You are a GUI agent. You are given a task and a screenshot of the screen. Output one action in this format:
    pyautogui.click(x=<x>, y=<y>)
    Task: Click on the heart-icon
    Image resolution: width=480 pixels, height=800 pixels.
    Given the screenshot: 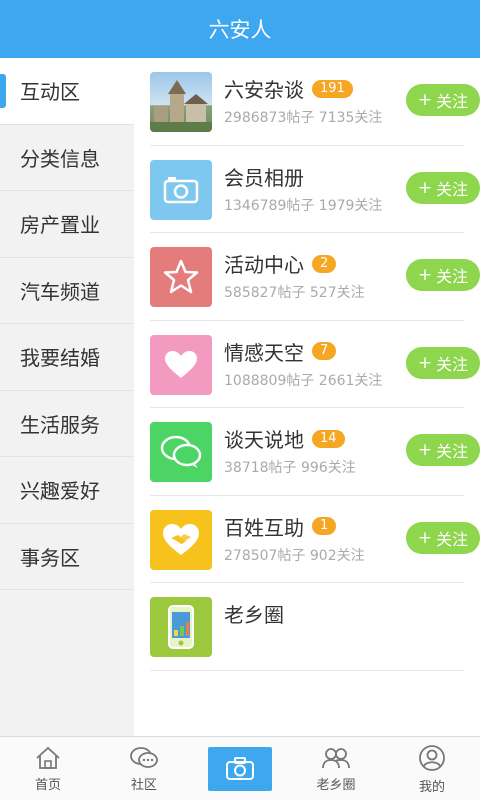 What is the action you would take?
    pyautogui.click(x=181, y=364)
    